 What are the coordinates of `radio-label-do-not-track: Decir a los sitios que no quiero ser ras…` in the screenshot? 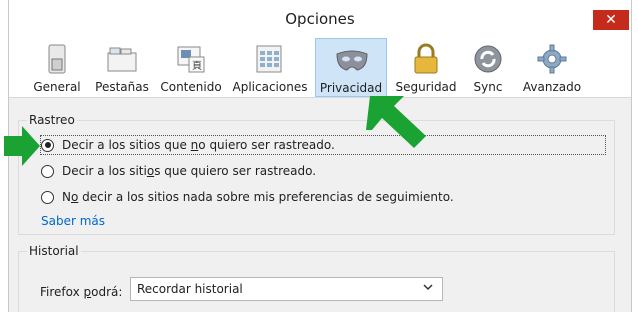 It's located at (198, 145).